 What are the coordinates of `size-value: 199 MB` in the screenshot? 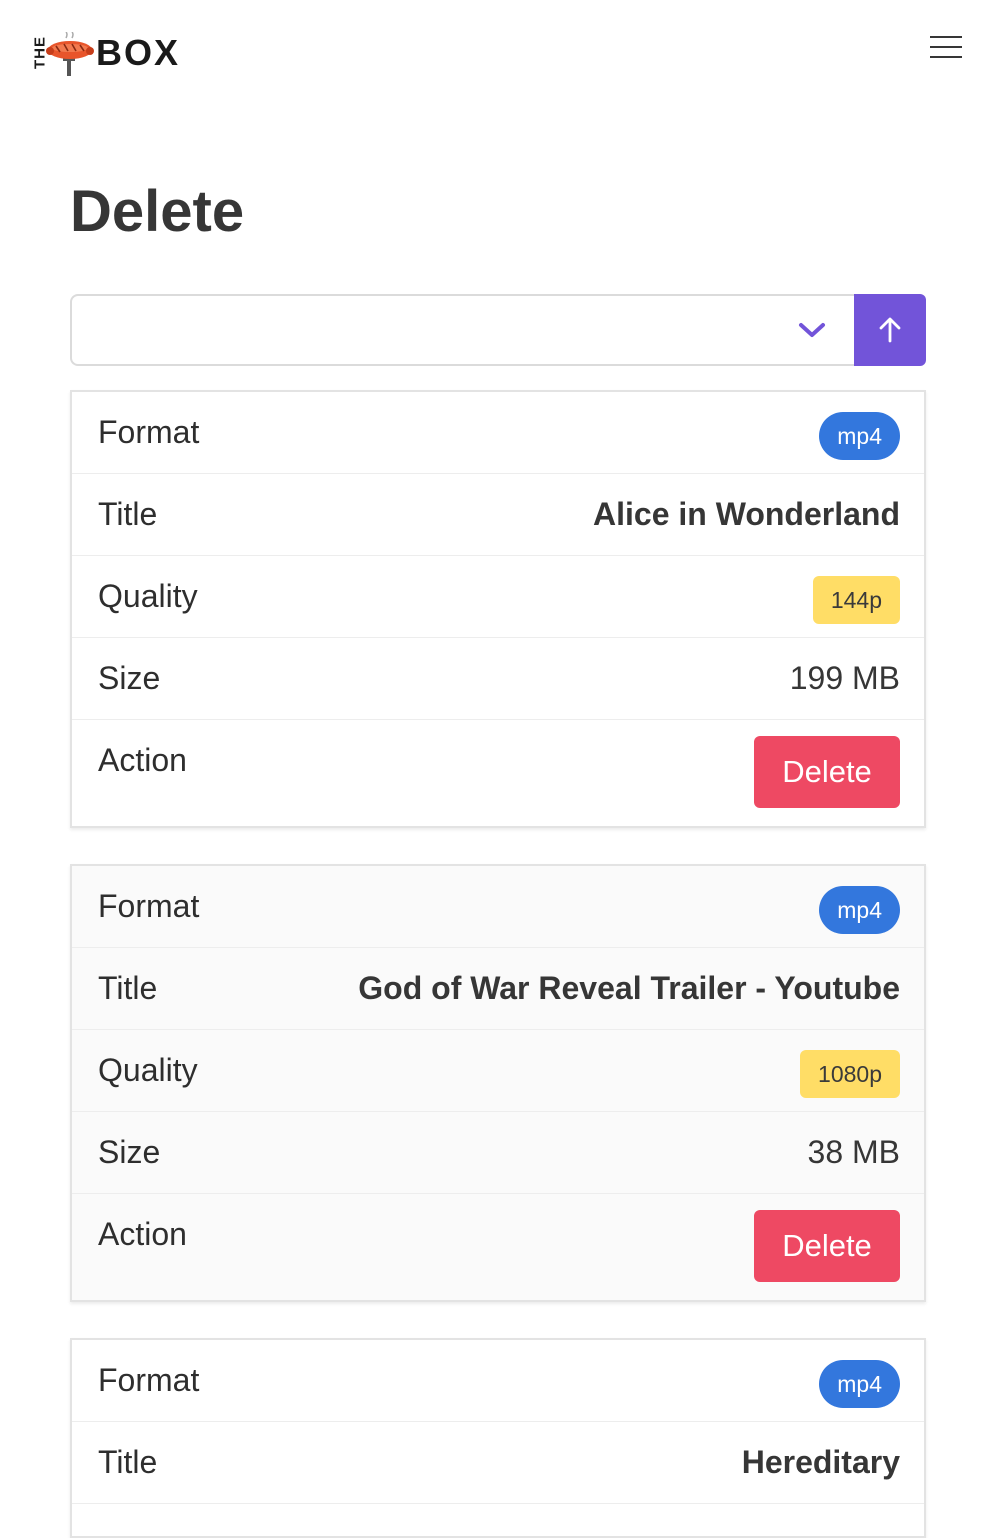 It's located at (844, 678).